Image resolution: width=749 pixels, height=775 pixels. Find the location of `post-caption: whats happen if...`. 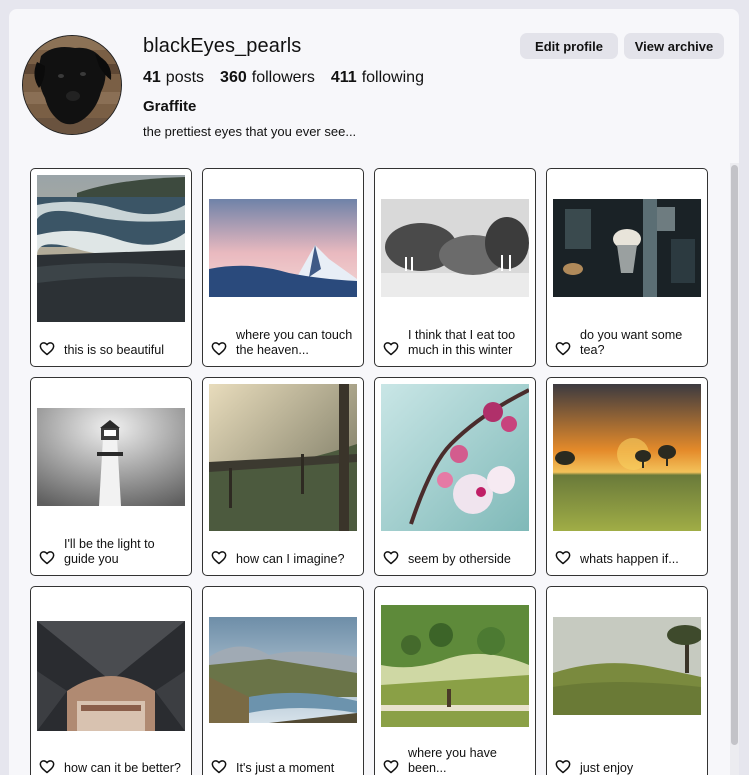

post-caption: whats happen if... is located at coordinates (629, 559).